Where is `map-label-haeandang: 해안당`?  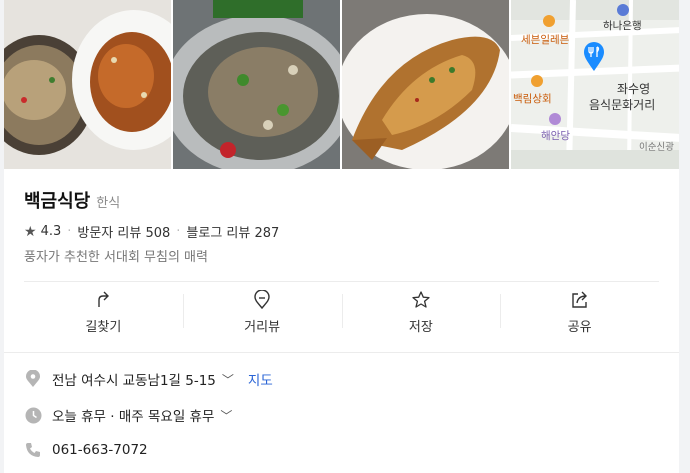 map-label-haeandang: 해안당 is located at coordinates (555, 136).